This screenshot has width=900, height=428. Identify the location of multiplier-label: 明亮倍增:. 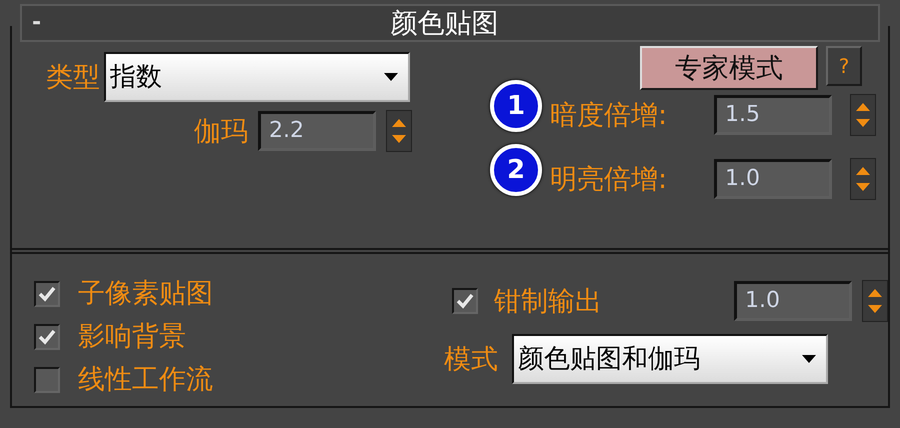
(609, 179).